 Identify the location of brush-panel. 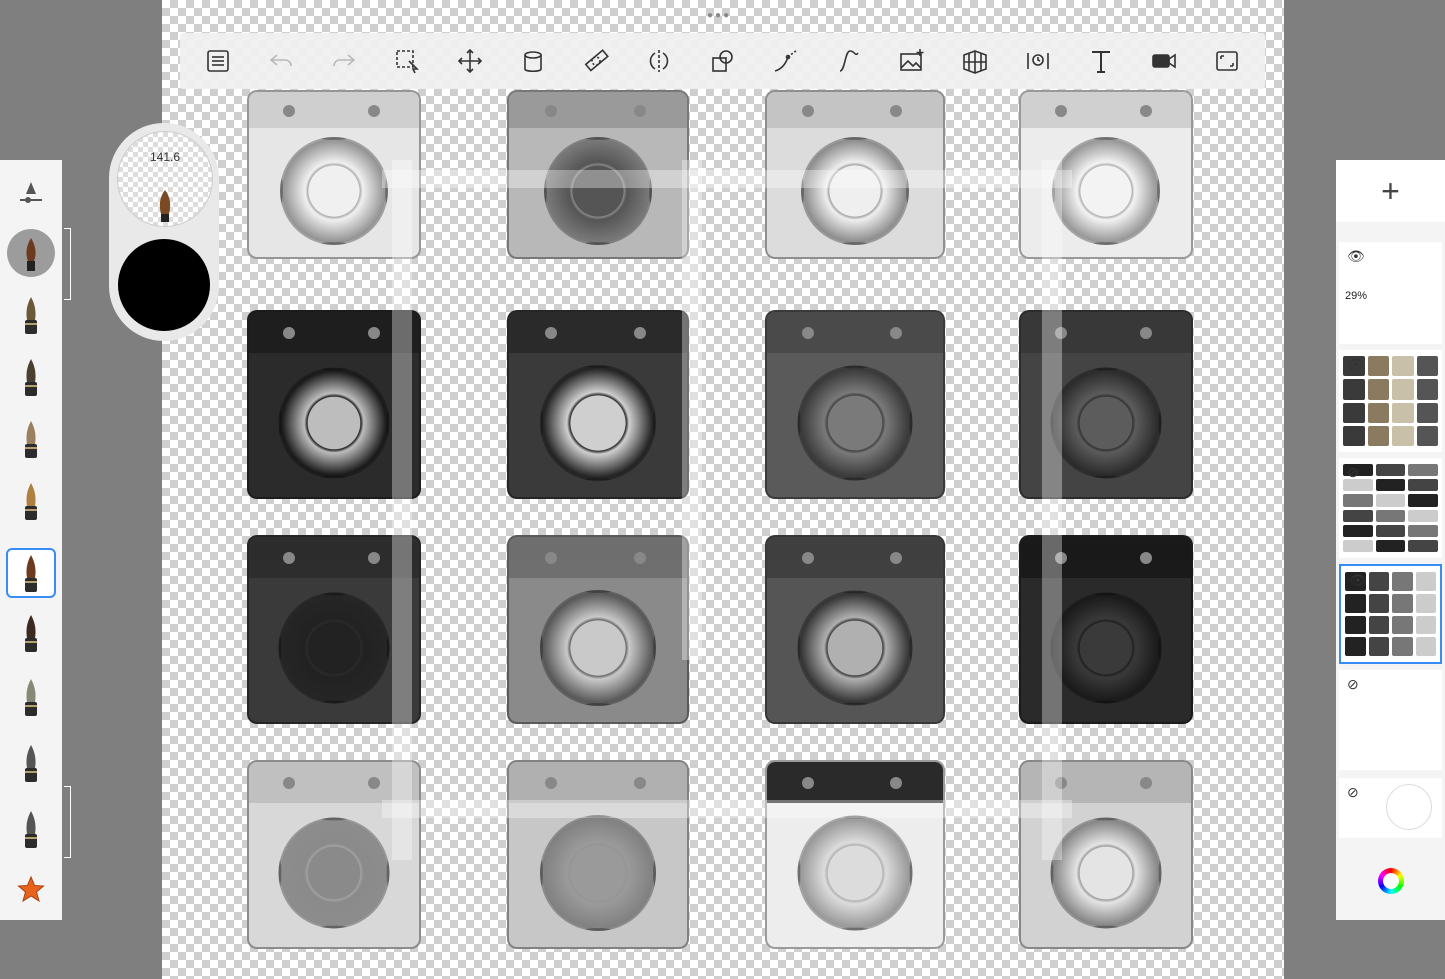
(35, 540).